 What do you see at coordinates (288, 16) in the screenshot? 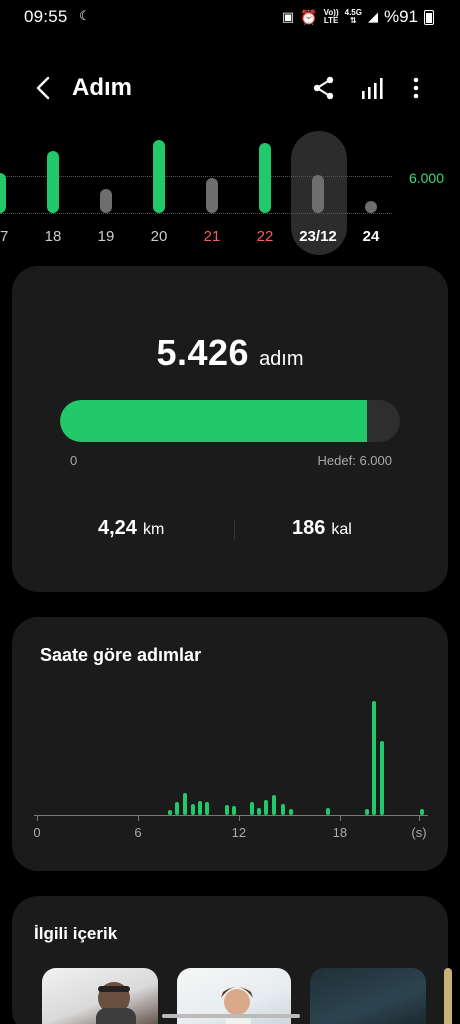
I see `sim-icon: ▣` at bounding box center [288, 16].